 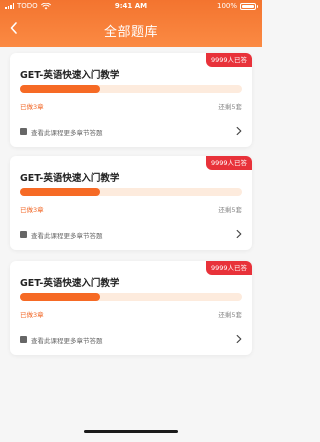 What do you see at coordinates (130, 32) in the screenshot?
I see `page-title: 全部题库` at bounding box center [130, 32].